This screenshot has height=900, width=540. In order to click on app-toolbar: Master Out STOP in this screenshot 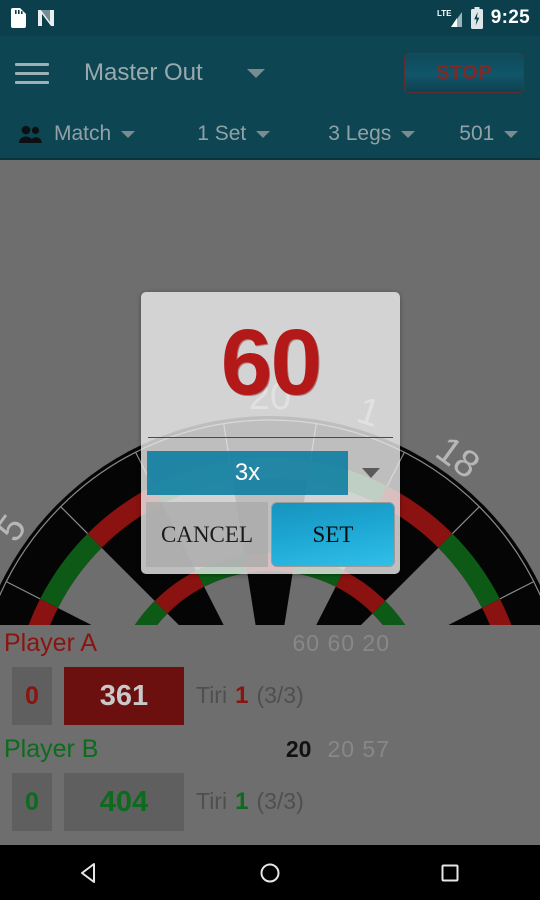, I will do `click(270, 73)`.